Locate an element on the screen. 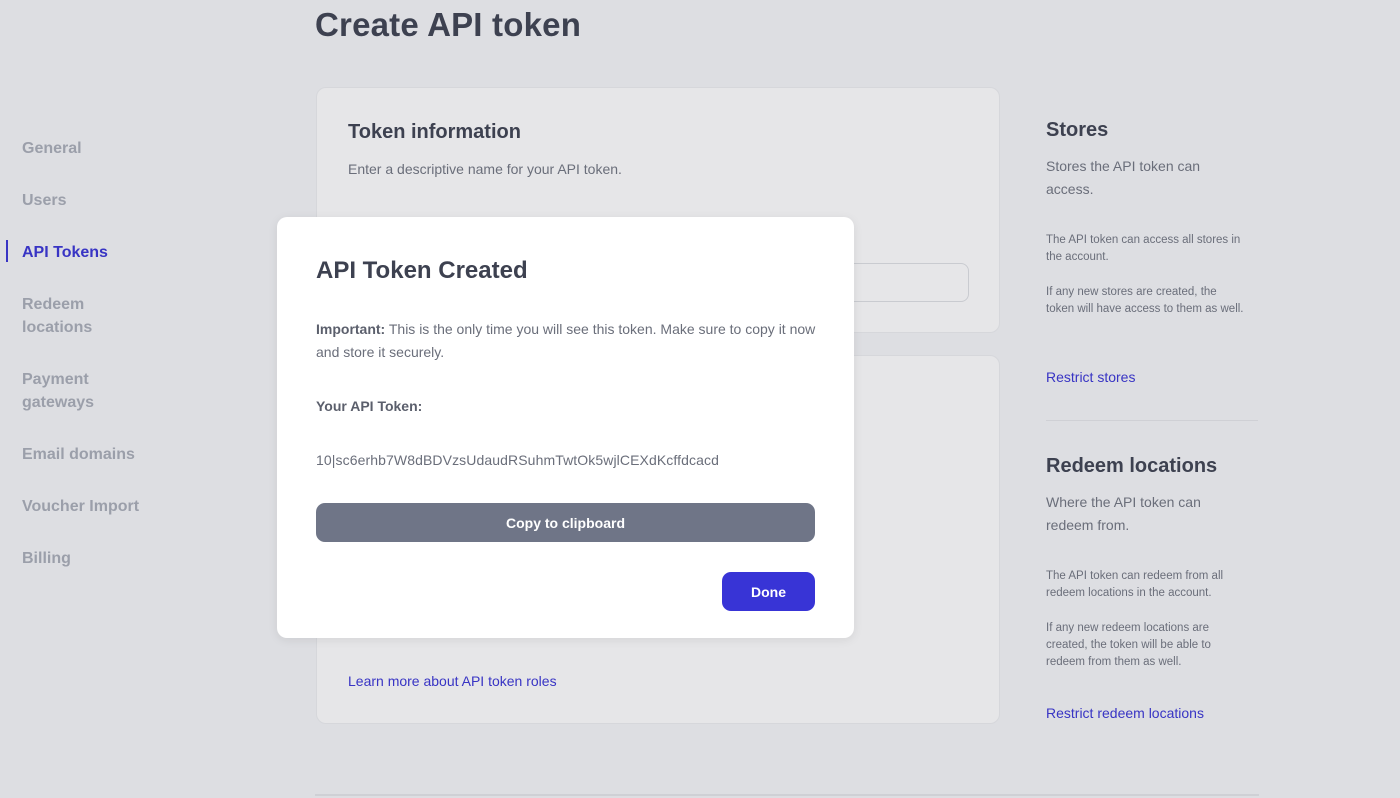 The width and height of the screenshot is (1400, 798). redeem-locations-subtitle: Where the API token can redeem from. is located at coordinates (1123, 513).